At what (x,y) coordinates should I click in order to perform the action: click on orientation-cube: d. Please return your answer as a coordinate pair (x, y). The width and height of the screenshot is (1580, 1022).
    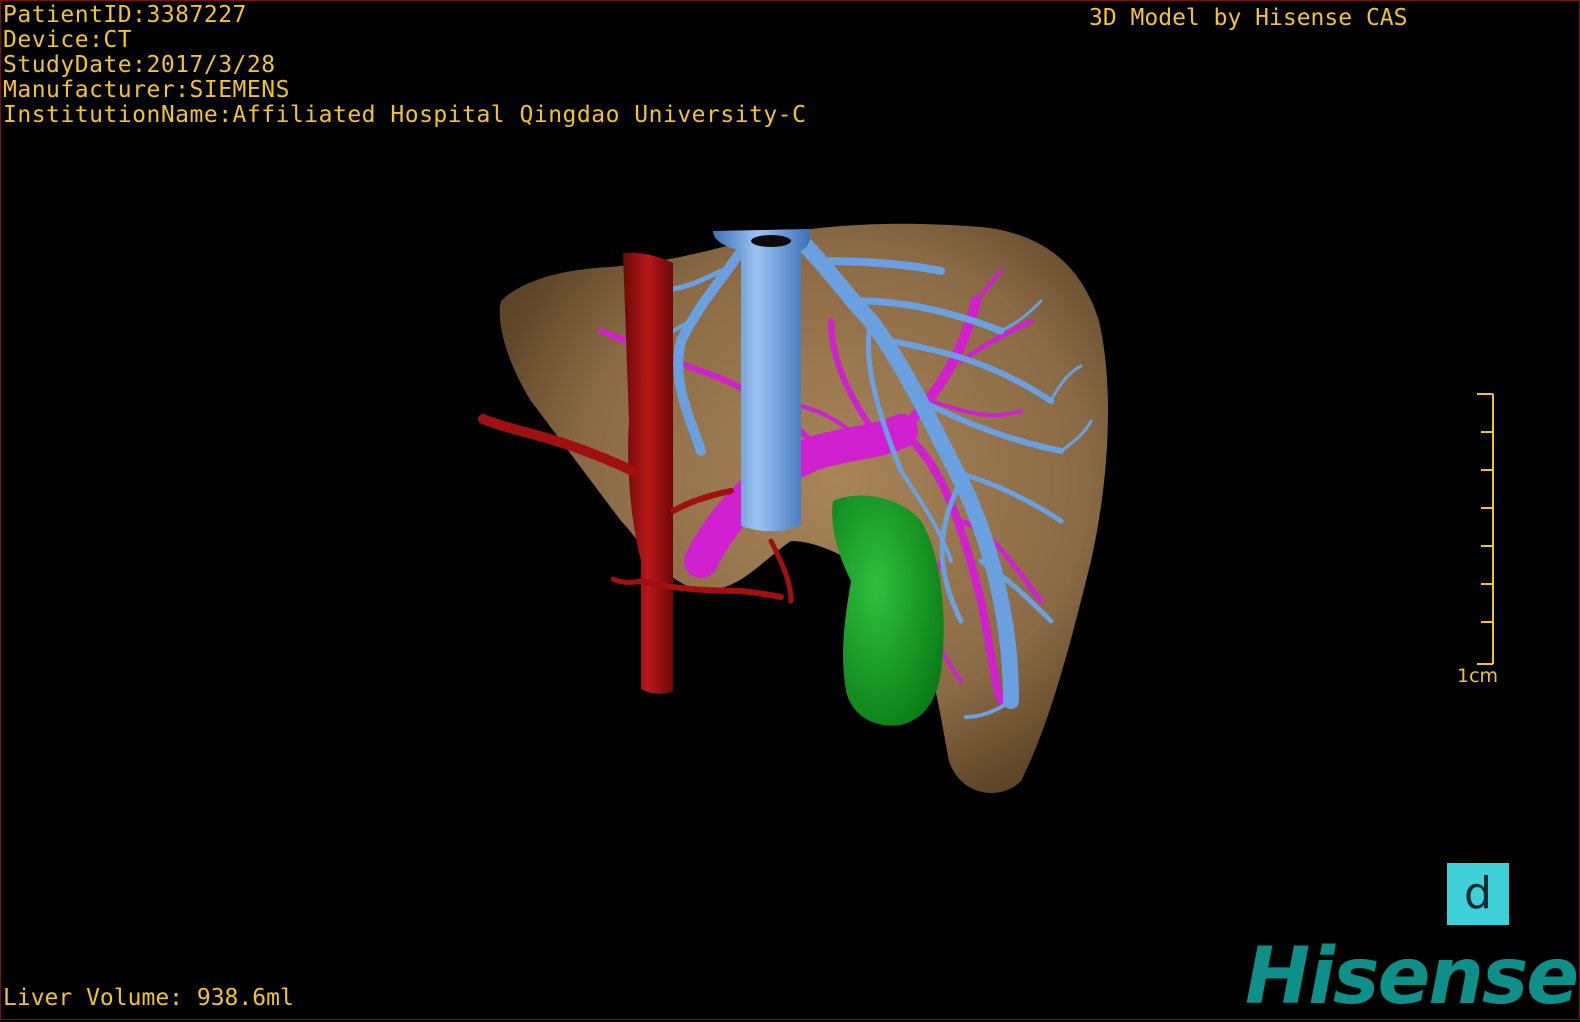
    Looking at the image, I should click on (1478, 894).